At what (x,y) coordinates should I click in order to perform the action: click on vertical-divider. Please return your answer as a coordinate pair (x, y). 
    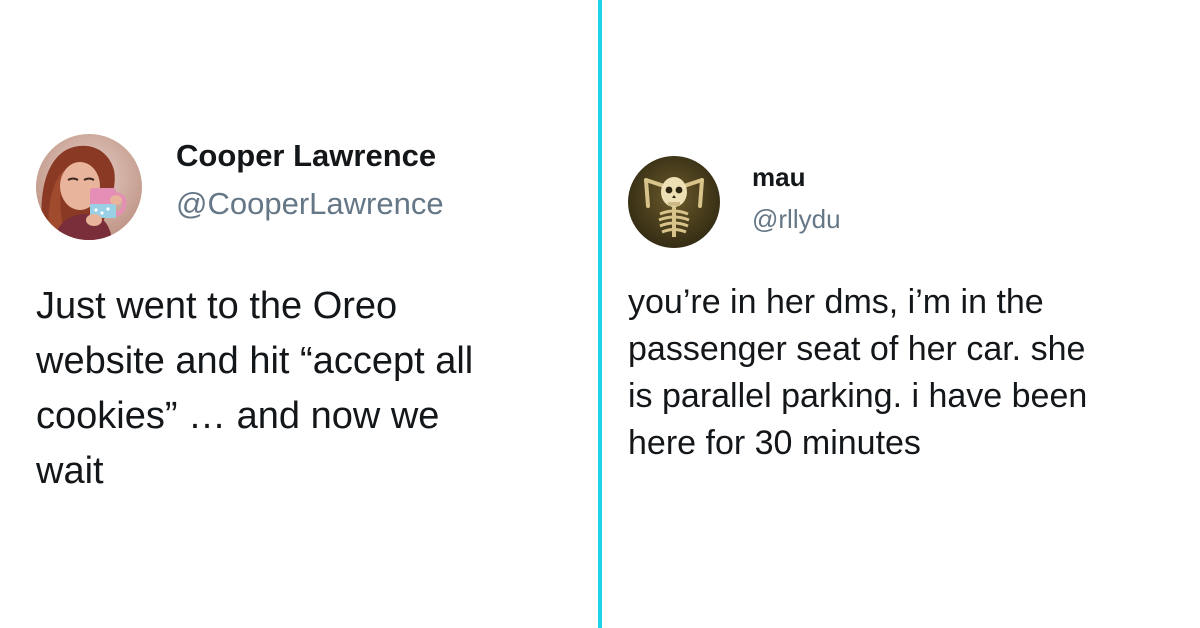
    Looking at the image, I should click on (600, 314).